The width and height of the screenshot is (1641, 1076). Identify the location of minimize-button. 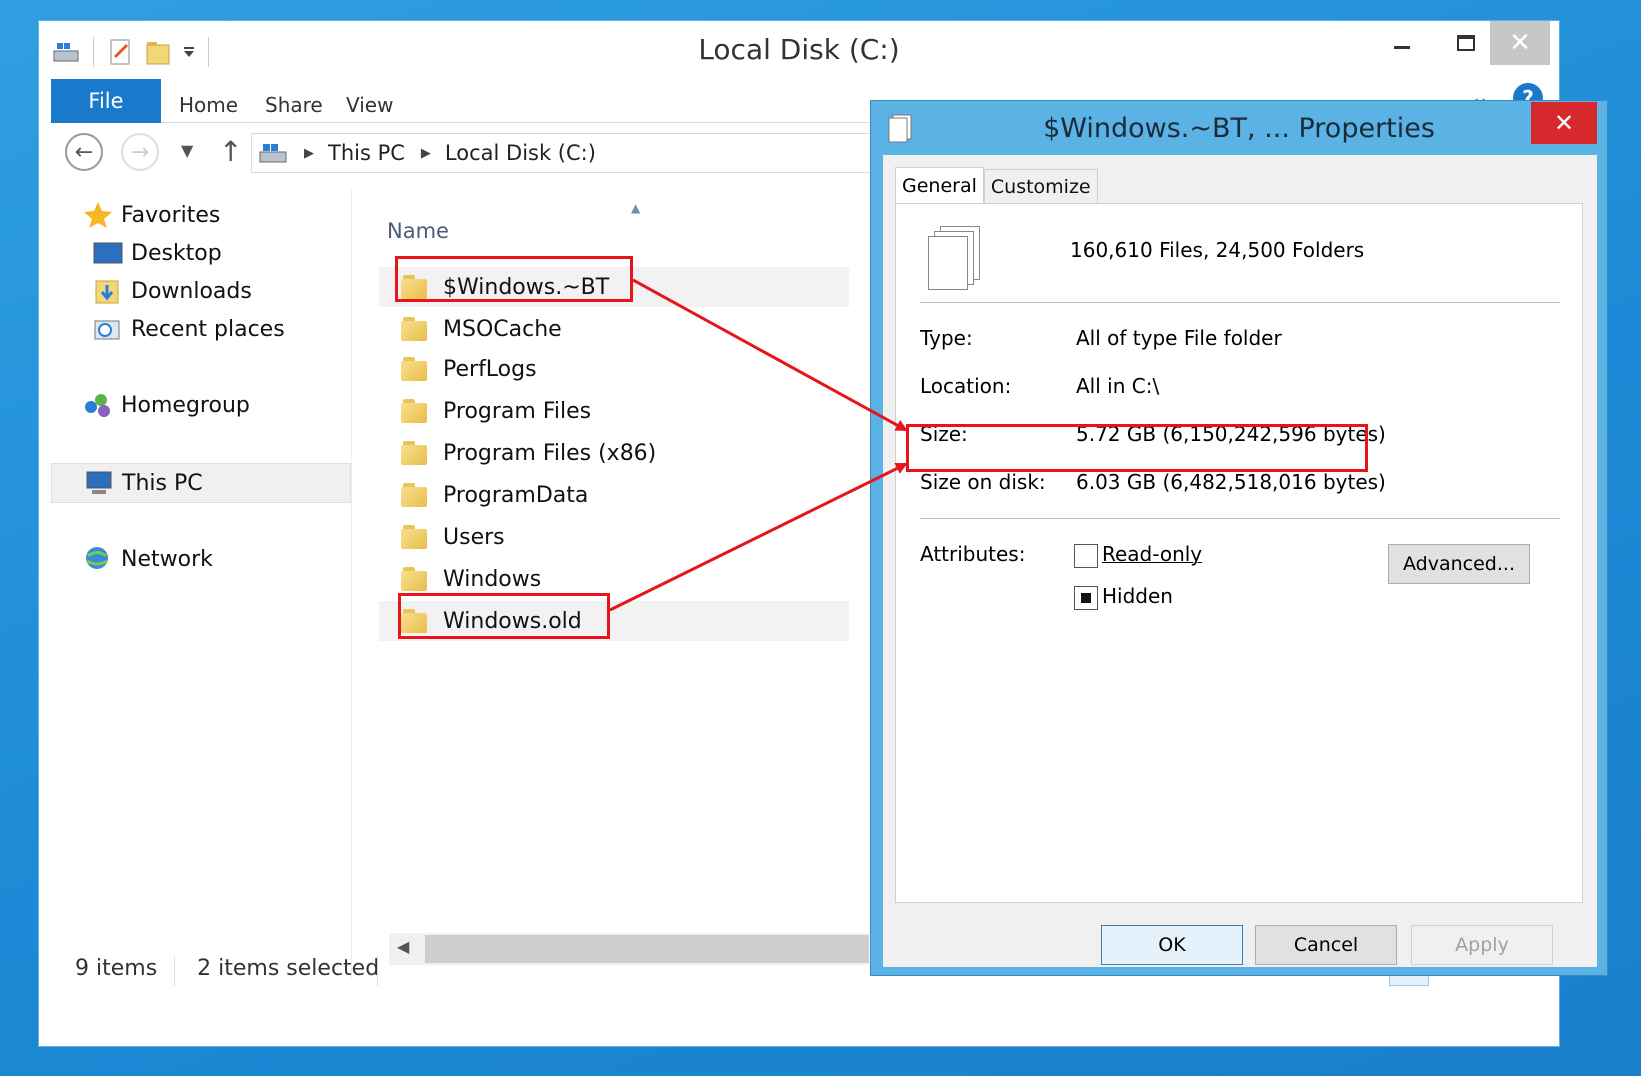
(1402, 43).